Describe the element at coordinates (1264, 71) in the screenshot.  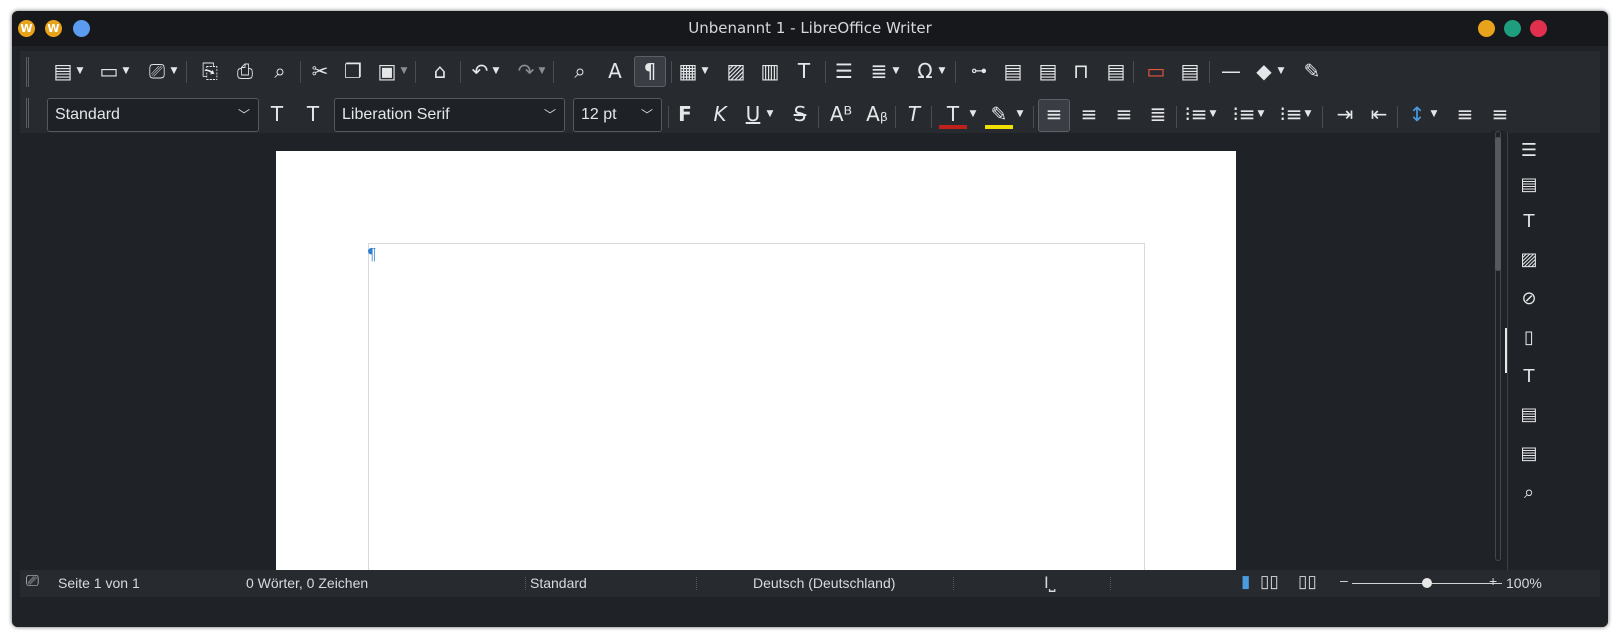
I see `basic-shapes-icon: ◆` at that location.